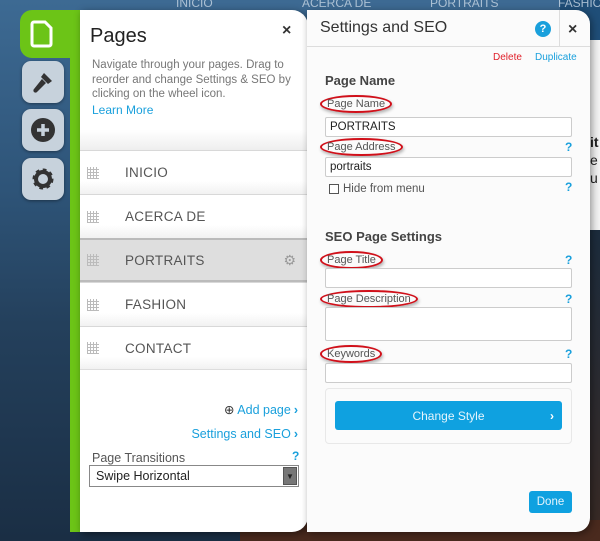 The width and height of the screenshot is (600, 541). Describe the element at coordinates (158, 348) in the screenshot. I see `page-label: CONTACT` at that location.